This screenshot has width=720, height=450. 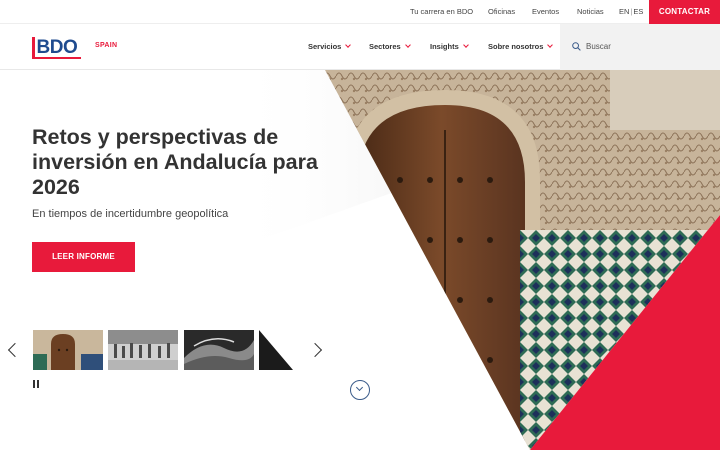 I want to click on hero-subtitle: En tiempos de incertidumbre geopolítica, so click(x=130, y=214).